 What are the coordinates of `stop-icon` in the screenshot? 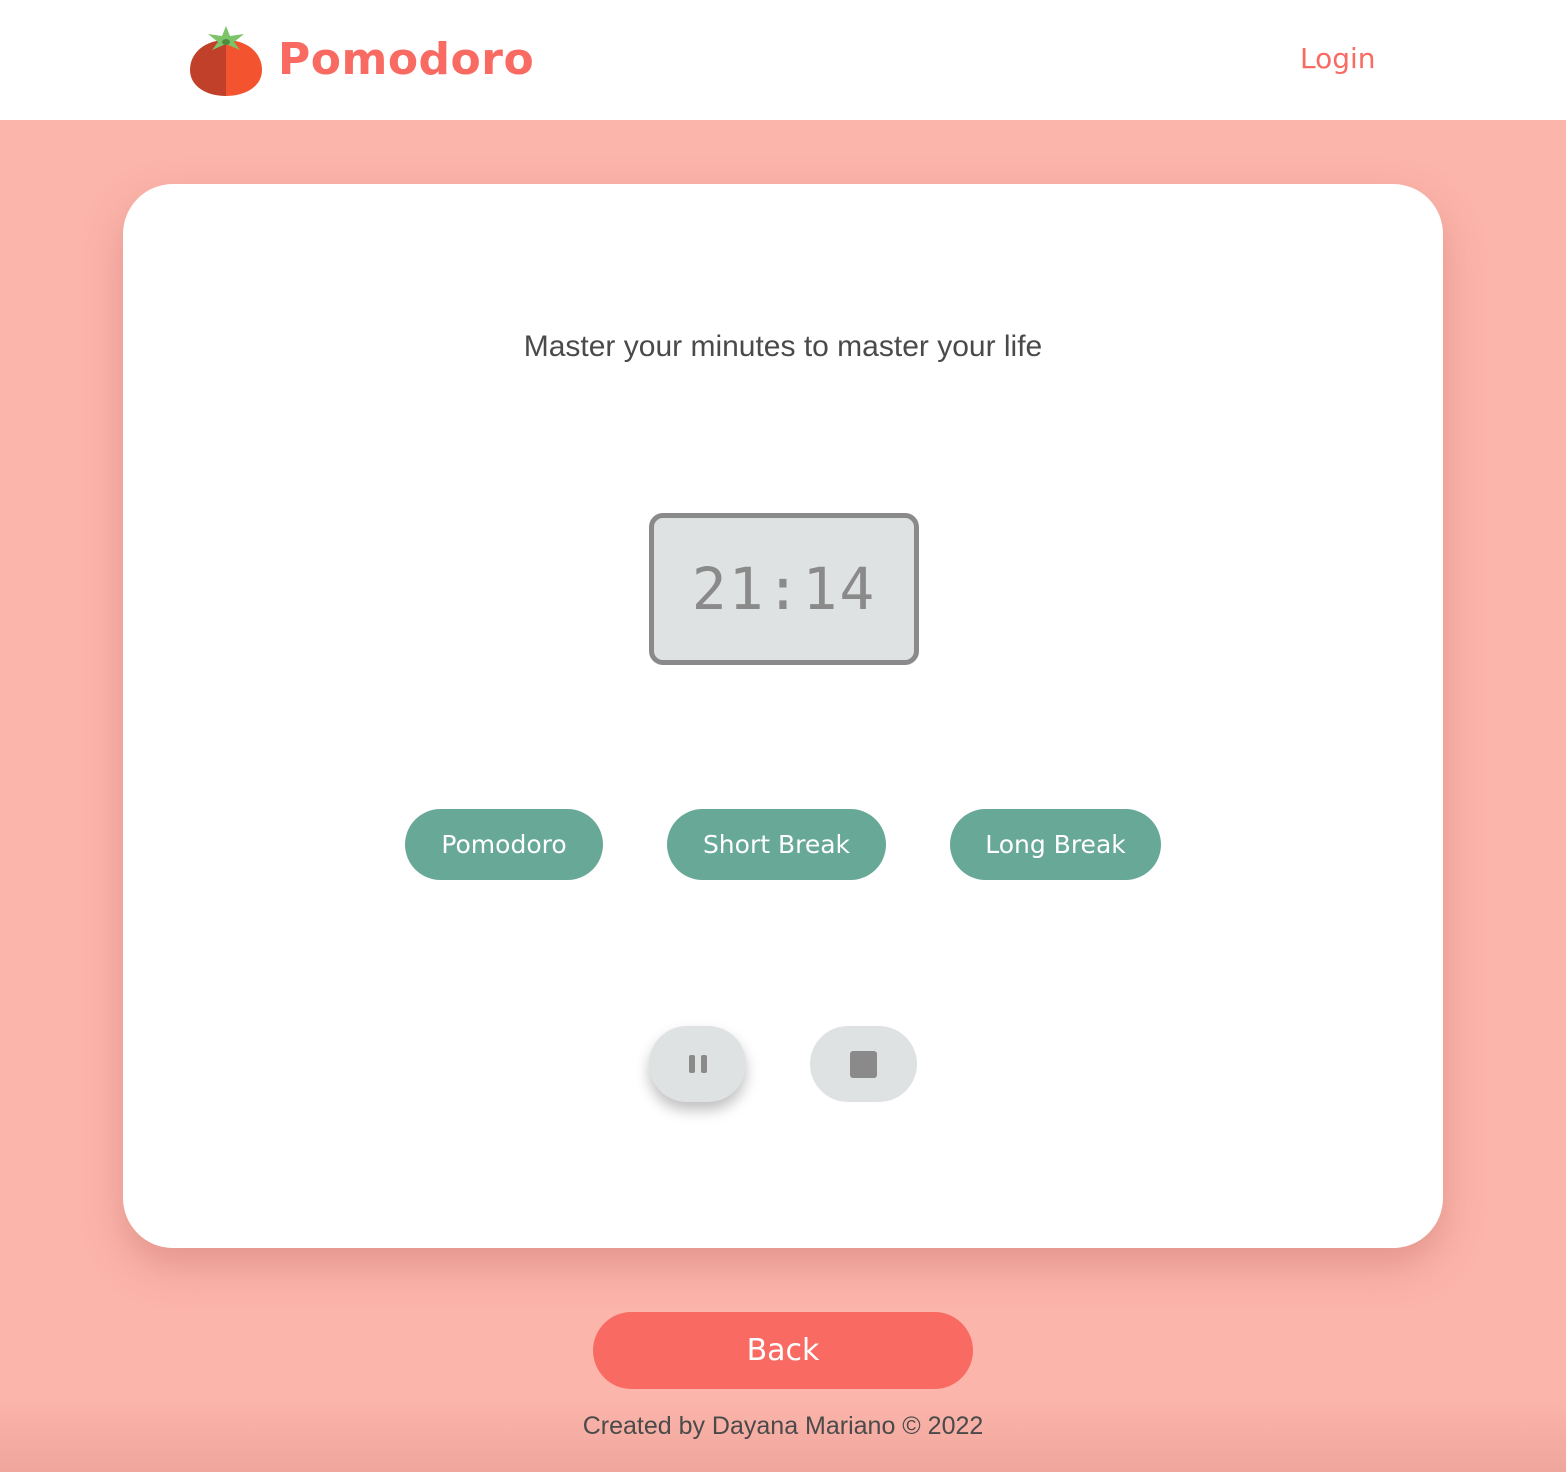 It's located at (863, 1064).